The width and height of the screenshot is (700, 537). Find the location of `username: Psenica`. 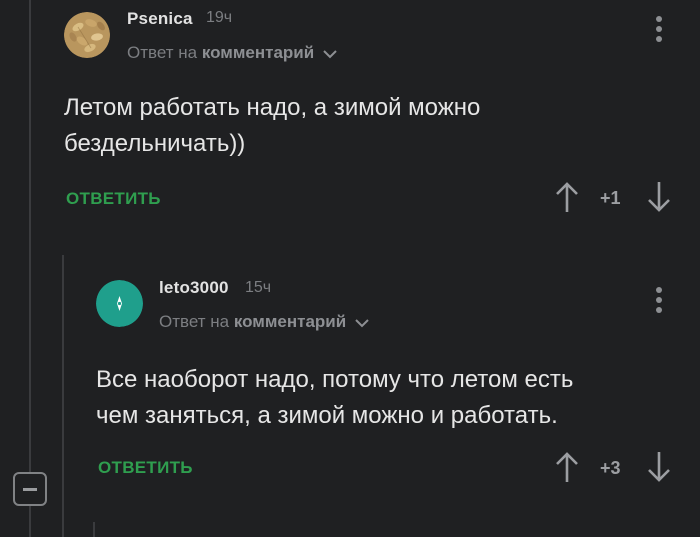

username: Psenica is located at coordinates (160, 19).